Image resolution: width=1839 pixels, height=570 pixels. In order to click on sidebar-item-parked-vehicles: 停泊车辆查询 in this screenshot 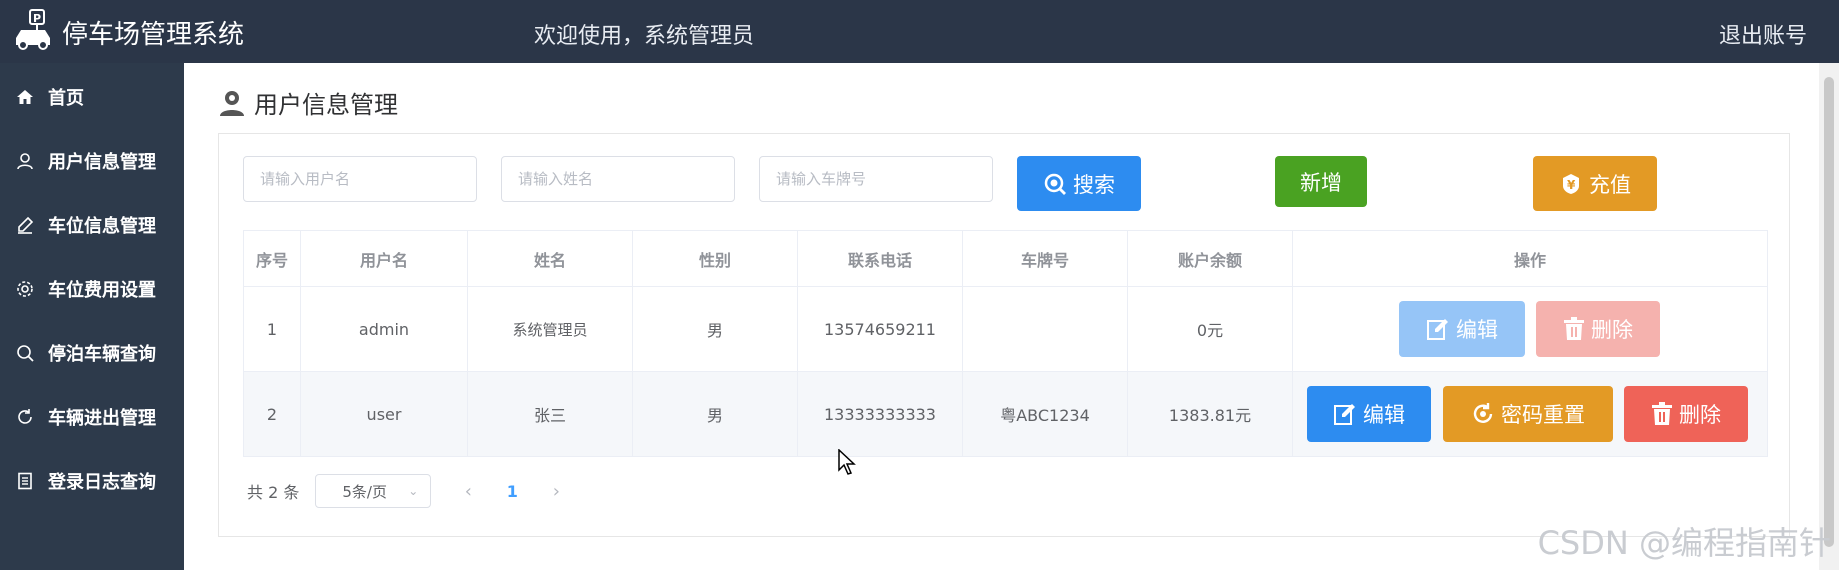, I will do `click(92, 353)`.